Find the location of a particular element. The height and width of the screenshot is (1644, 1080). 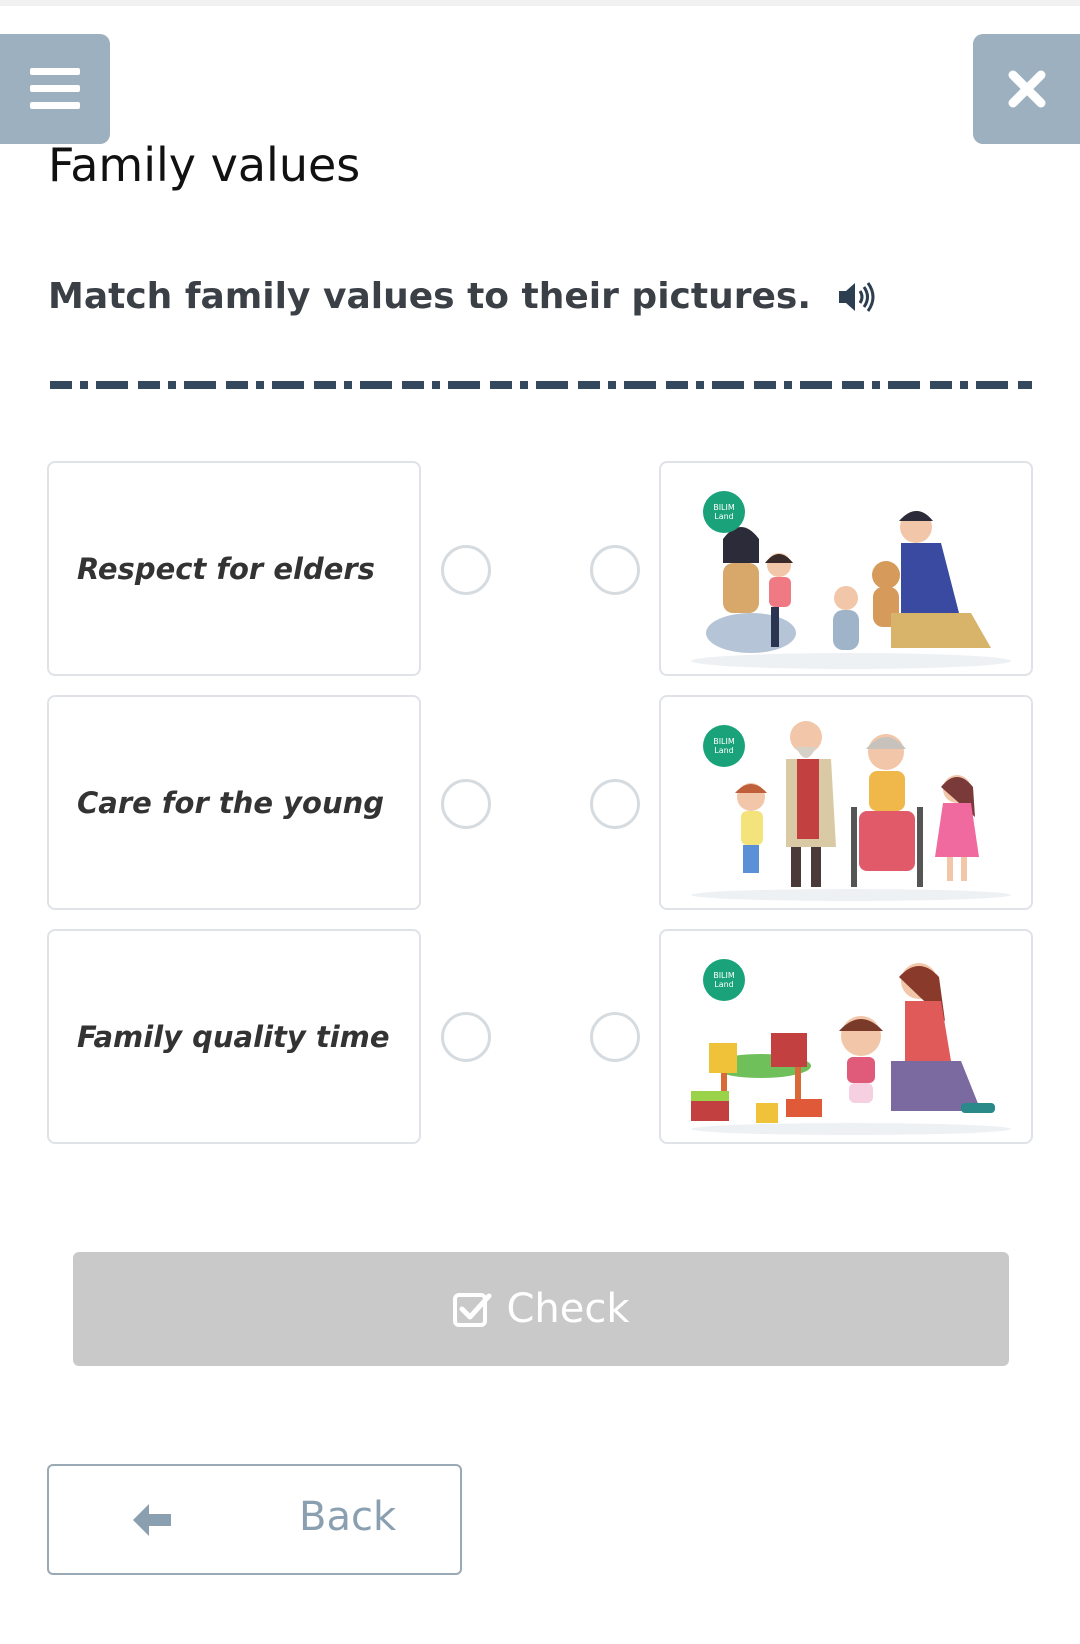

close-x-icon is located at coordinates (1026, 89).